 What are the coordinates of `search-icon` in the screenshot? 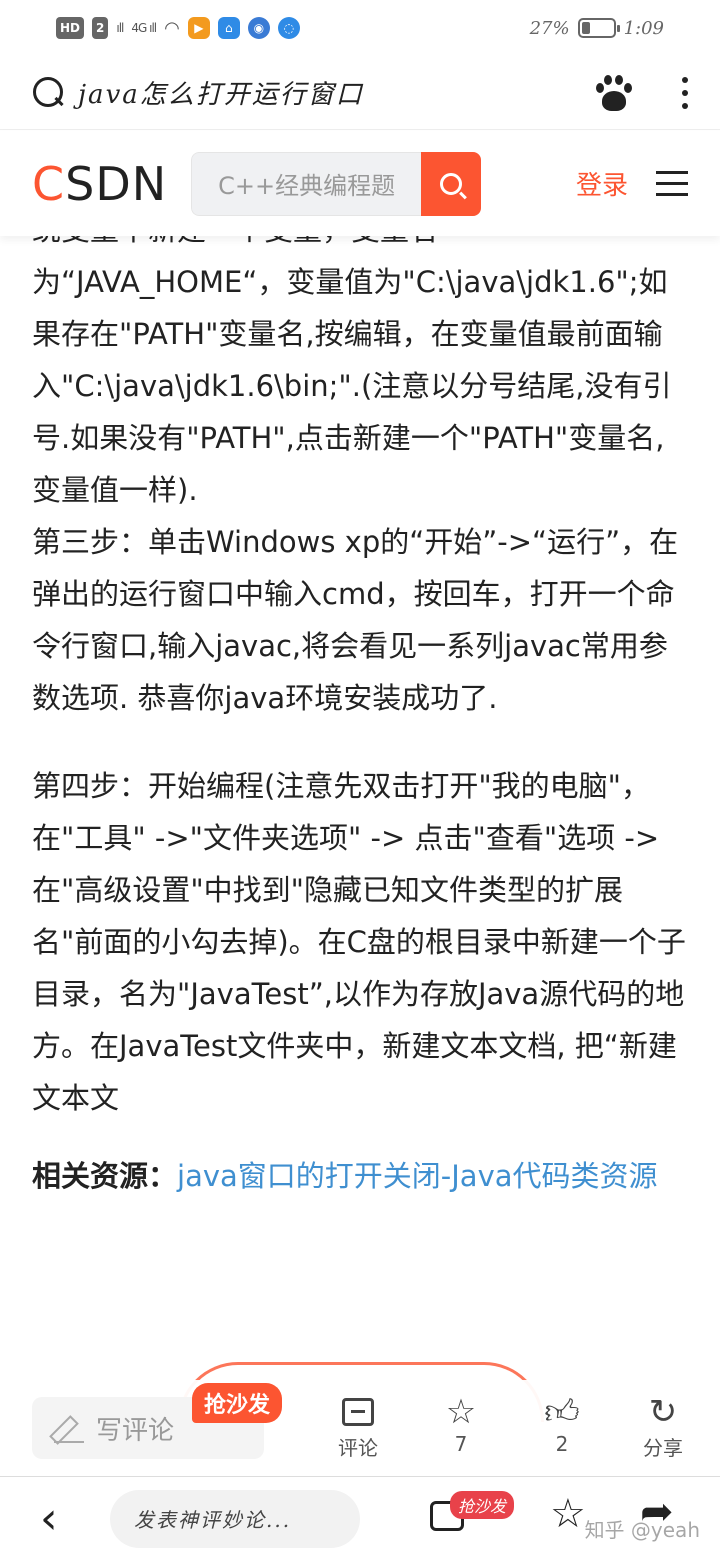 It's located at (49, 93).